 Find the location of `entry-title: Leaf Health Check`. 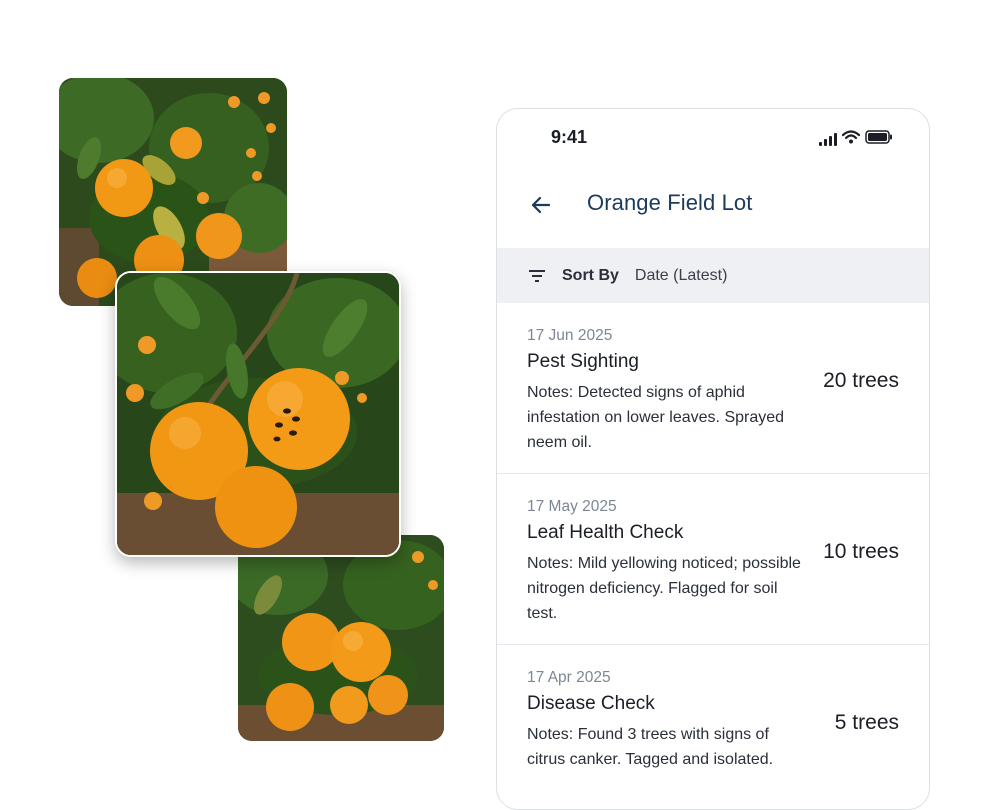

entry-title: Leaf Health Check is located at coordinates (605, 532).